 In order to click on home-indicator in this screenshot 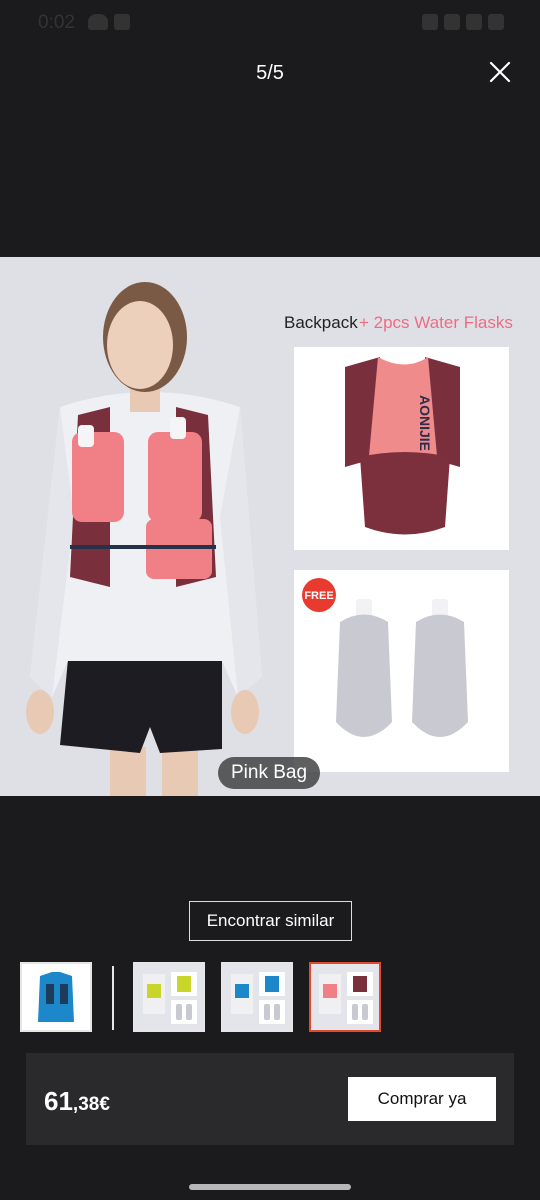, I will do `click(270, 1187)`.